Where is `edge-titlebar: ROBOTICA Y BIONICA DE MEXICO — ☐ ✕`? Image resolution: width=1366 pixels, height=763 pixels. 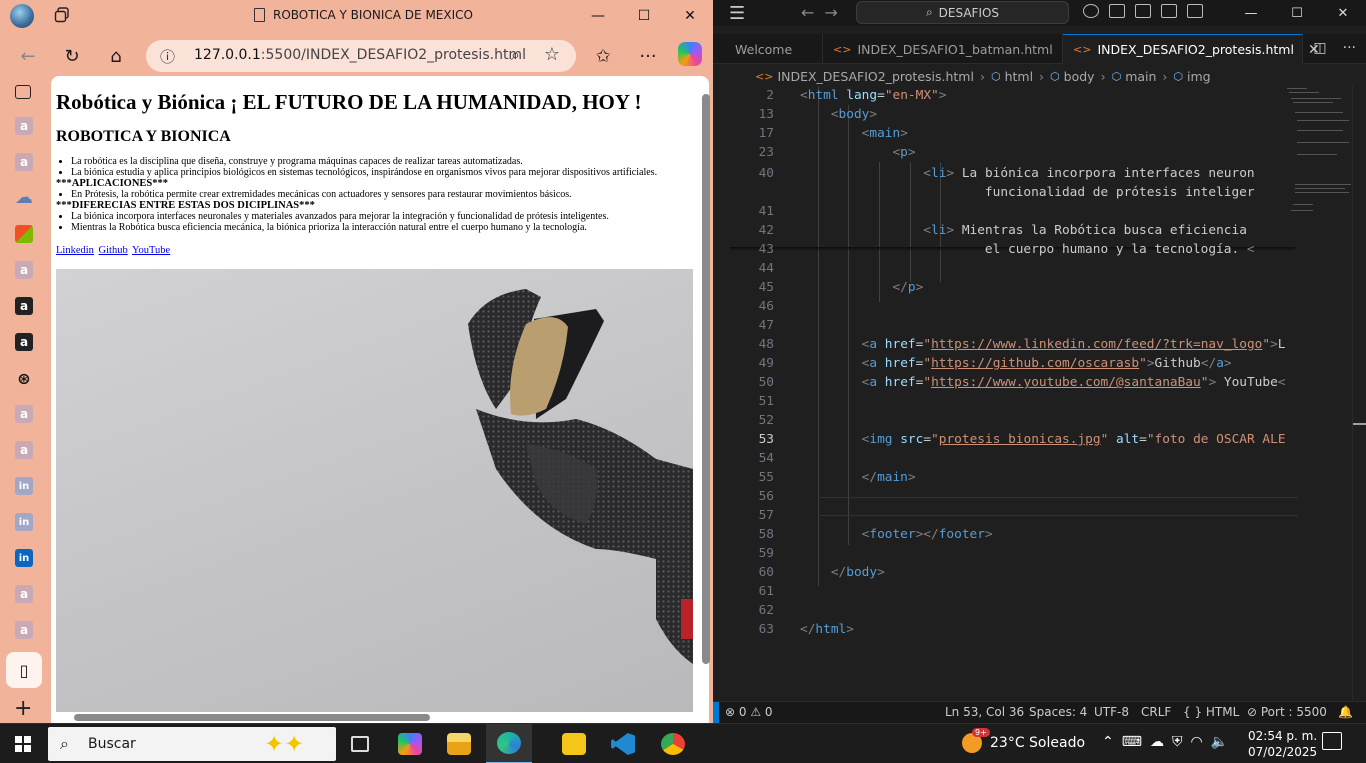 edge-titlebar: ROBOTICA Y BIONICA DE MEXICO — ☐ ✕ is located at coordinates (356, 16).